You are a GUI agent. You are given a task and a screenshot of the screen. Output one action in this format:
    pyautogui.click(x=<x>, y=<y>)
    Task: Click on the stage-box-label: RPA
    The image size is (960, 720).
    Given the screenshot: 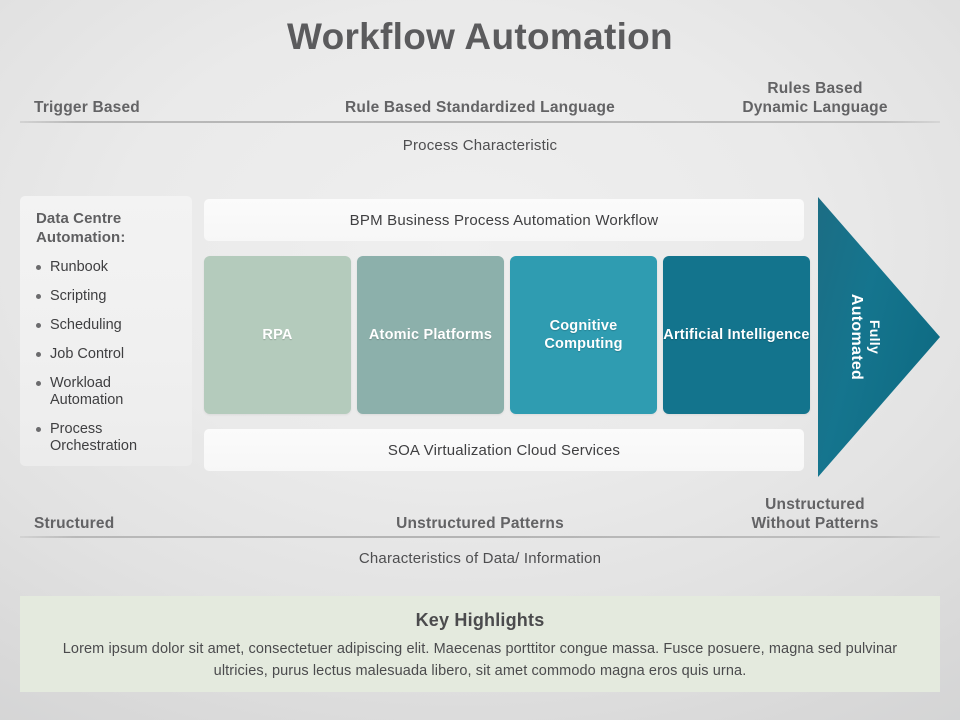 What is the action you would take?
    pyautogui.click(x=277, y=335)
    